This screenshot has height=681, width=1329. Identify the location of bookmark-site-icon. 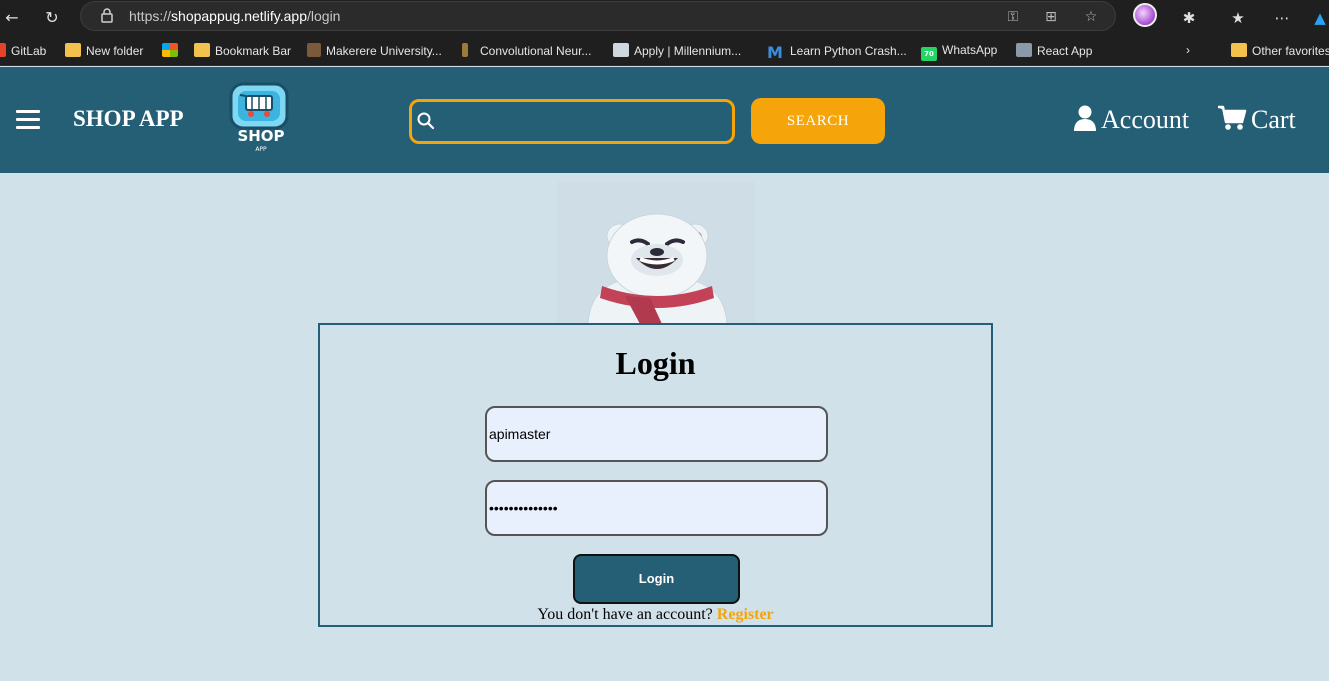
(465, 50).